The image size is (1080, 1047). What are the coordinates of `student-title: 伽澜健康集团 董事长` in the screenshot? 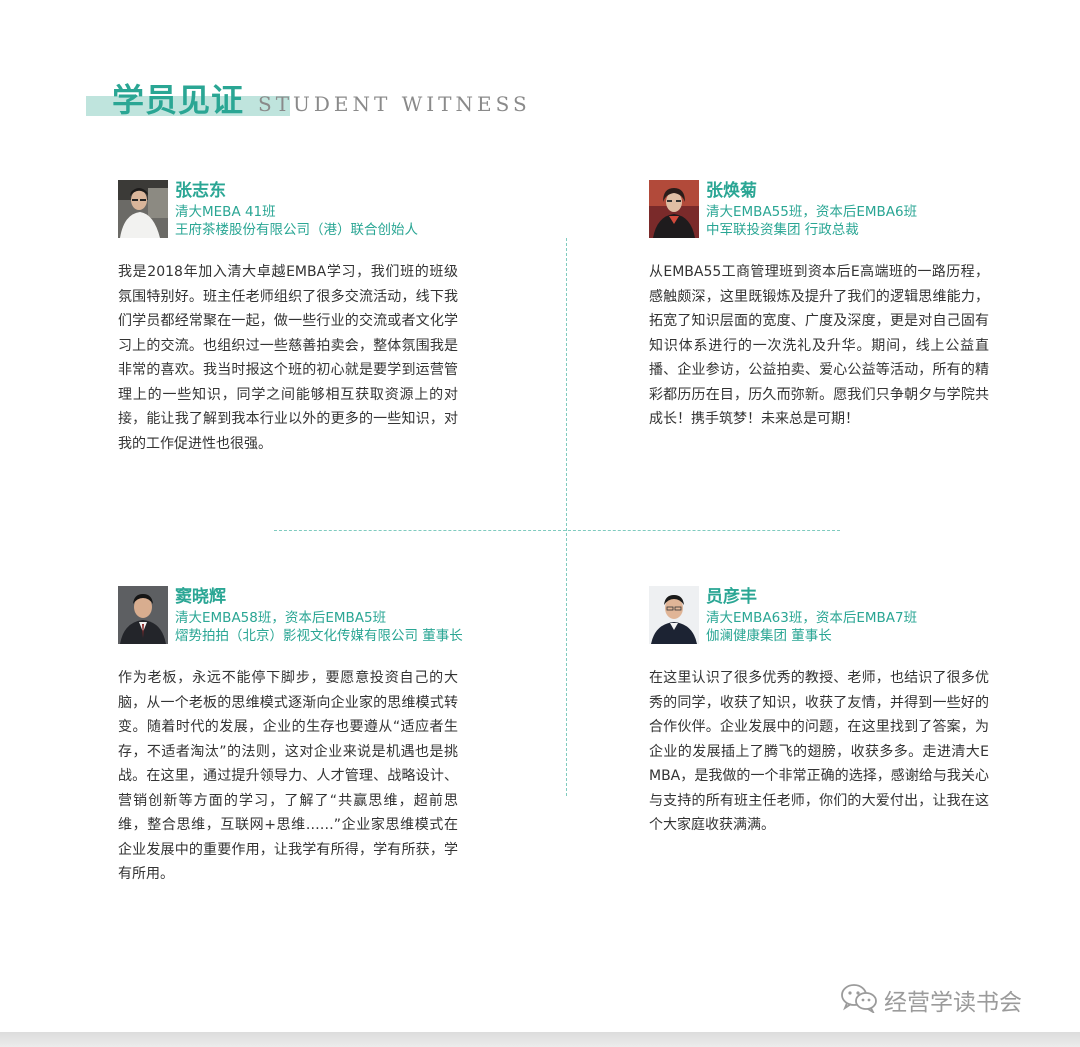 It's located at (769, 636).